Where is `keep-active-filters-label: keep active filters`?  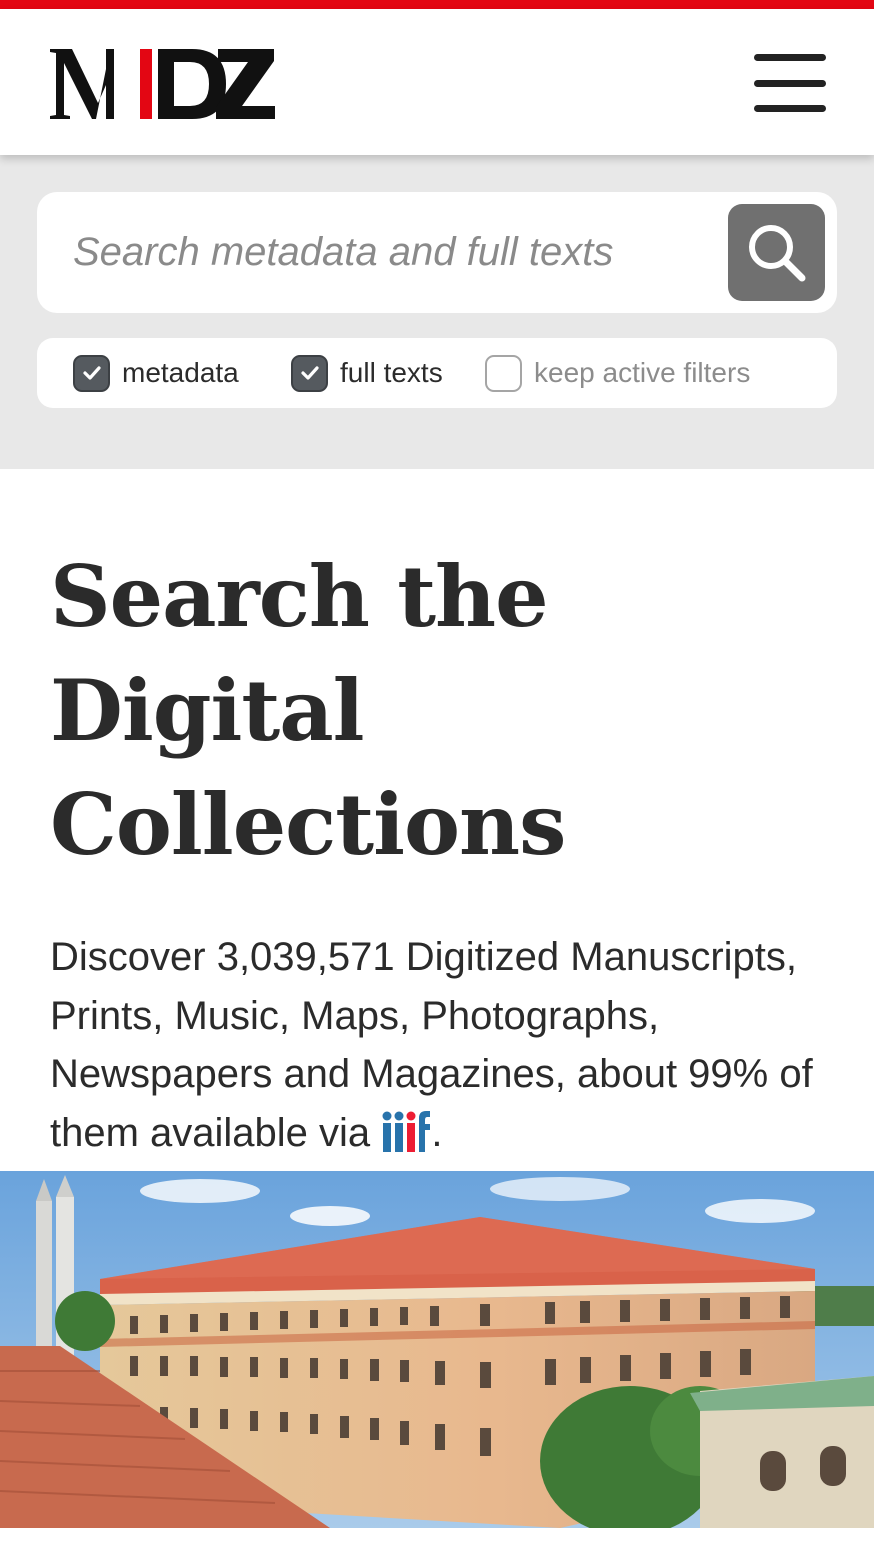 keep-active-filters-label: keep active filters is located at coordinates (642, 372).